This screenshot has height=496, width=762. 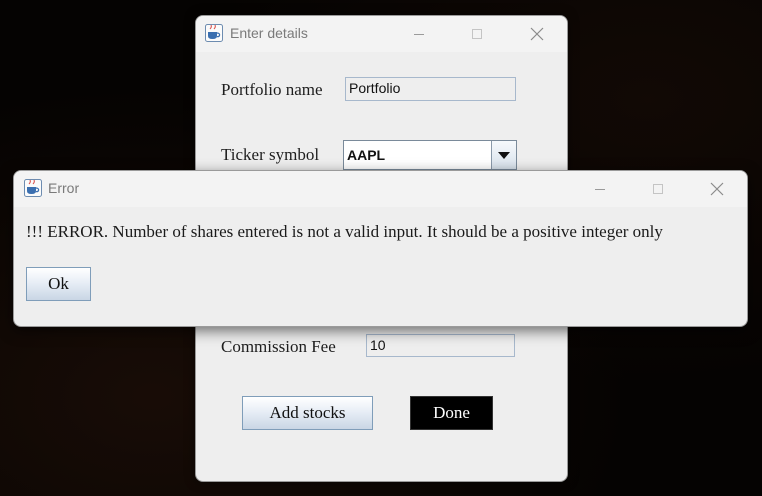 I want to click on dropdown-arrow-button, so click(x=503, y=155).